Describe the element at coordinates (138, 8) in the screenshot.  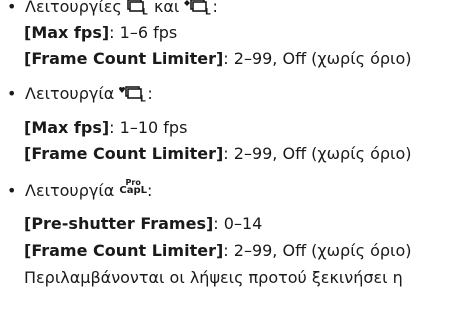
I see `continuous-shooting-low-icon: L` at that location.